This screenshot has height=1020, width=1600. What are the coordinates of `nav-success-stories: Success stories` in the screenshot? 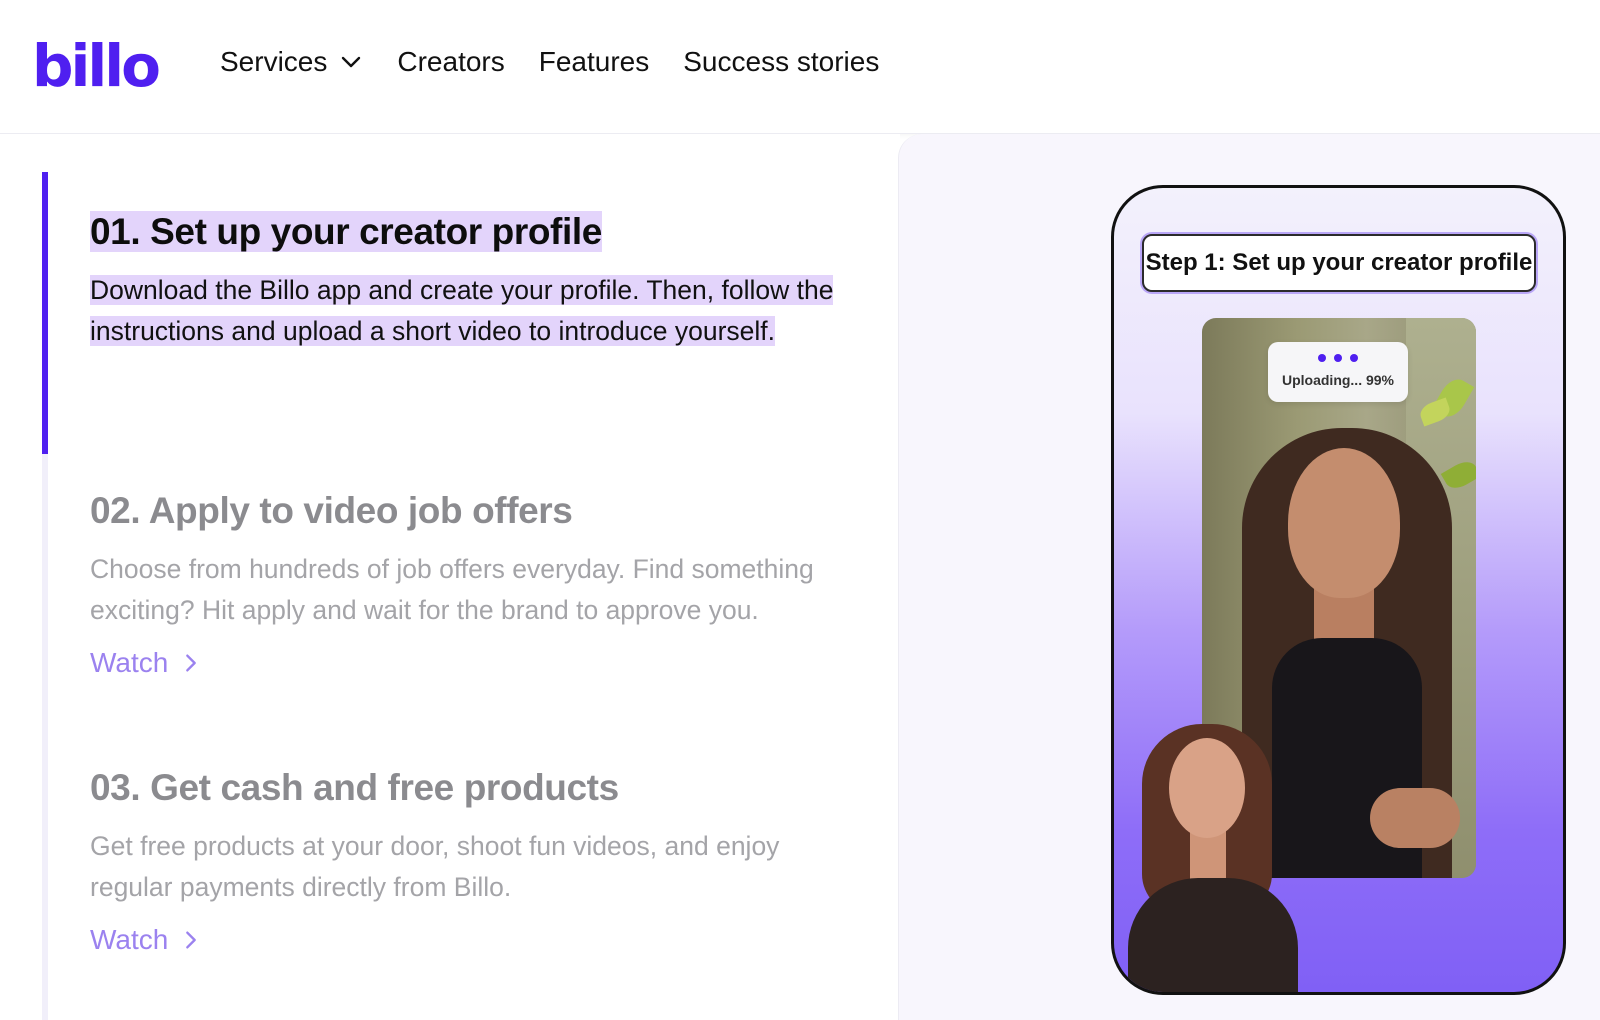 It's located at (781, 62).